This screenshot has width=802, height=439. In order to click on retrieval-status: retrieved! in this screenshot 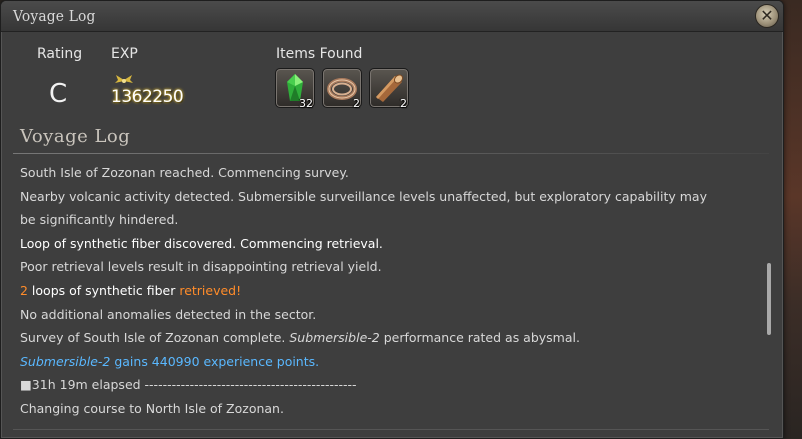, I will do `click(210, 290)`.